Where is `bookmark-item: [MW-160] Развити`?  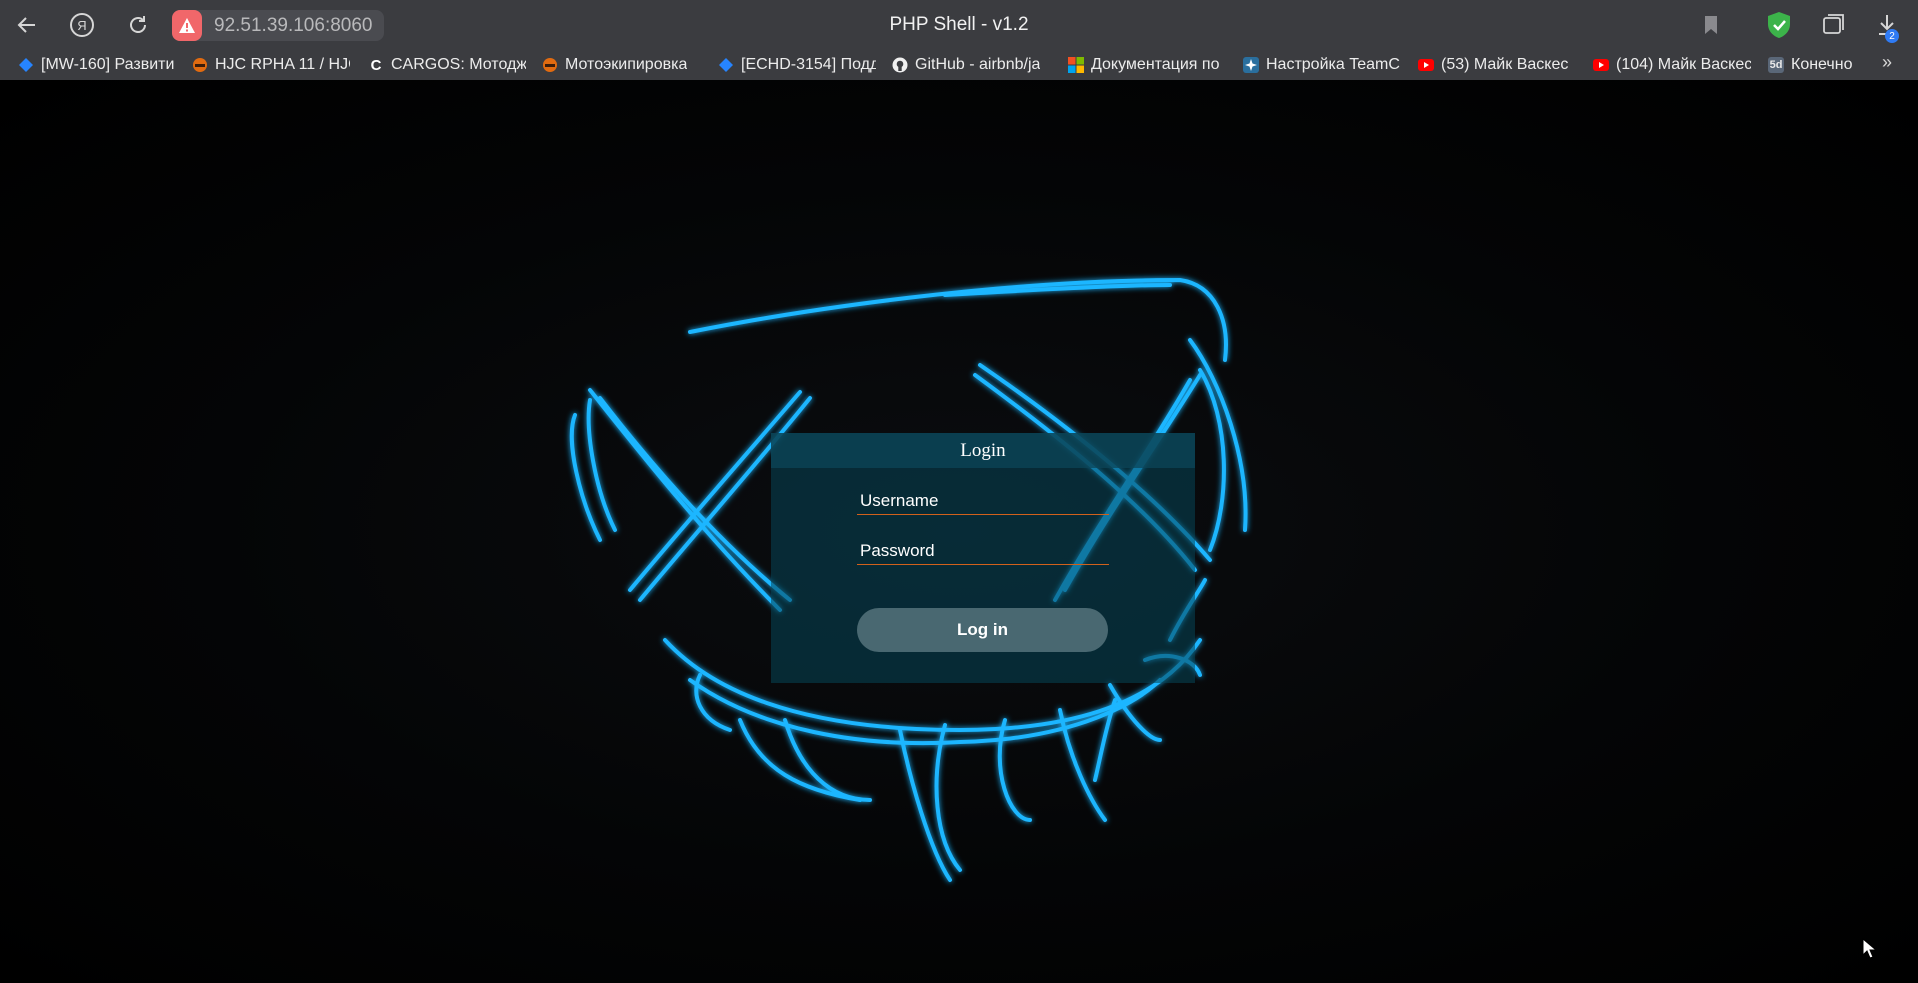 bookmark-item: [MW-160] Развити is located at coordinates (98, 65).